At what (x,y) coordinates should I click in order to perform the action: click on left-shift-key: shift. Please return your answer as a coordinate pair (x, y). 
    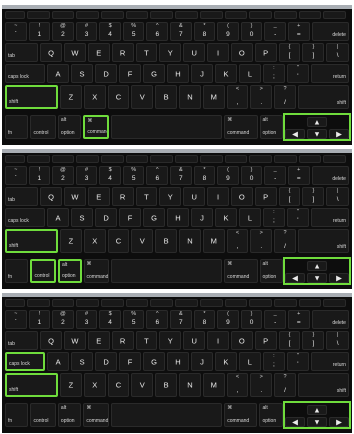
    Looking at the image, I should click on (32, 97).